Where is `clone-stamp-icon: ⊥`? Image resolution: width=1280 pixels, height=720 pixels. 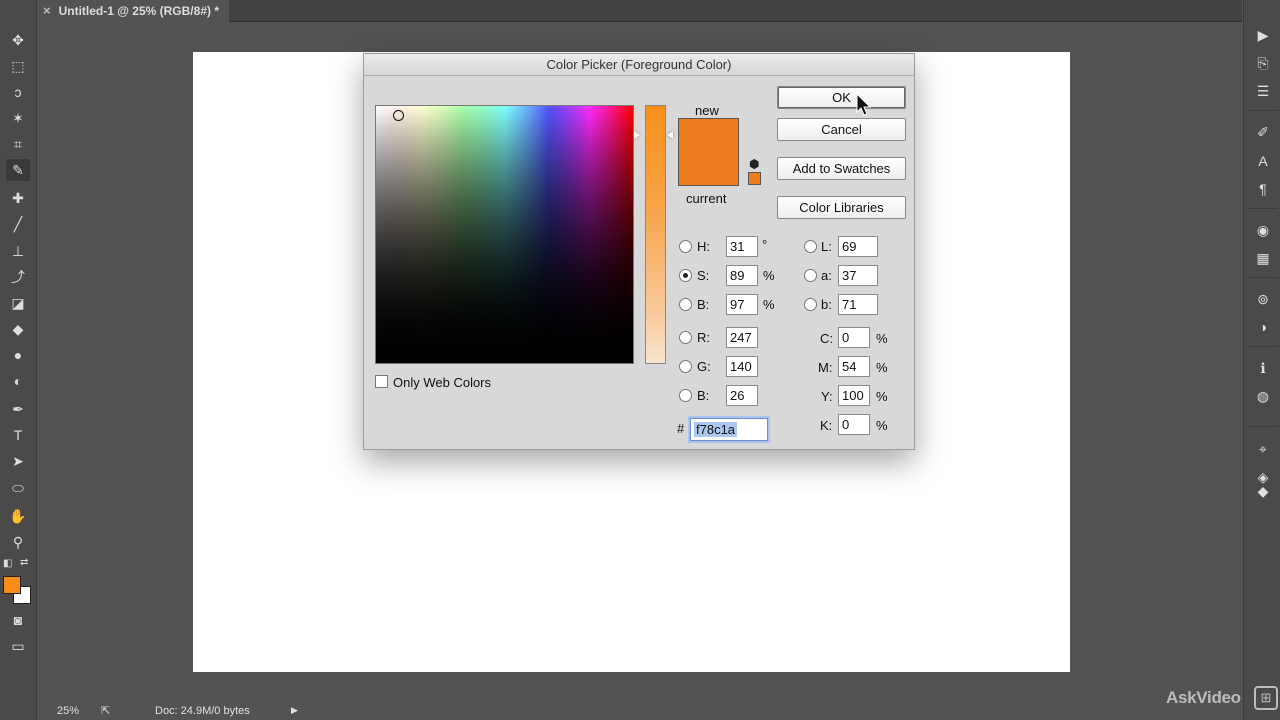 clone-stamp-icon: ⊥ is located at coordinates (18, 251).